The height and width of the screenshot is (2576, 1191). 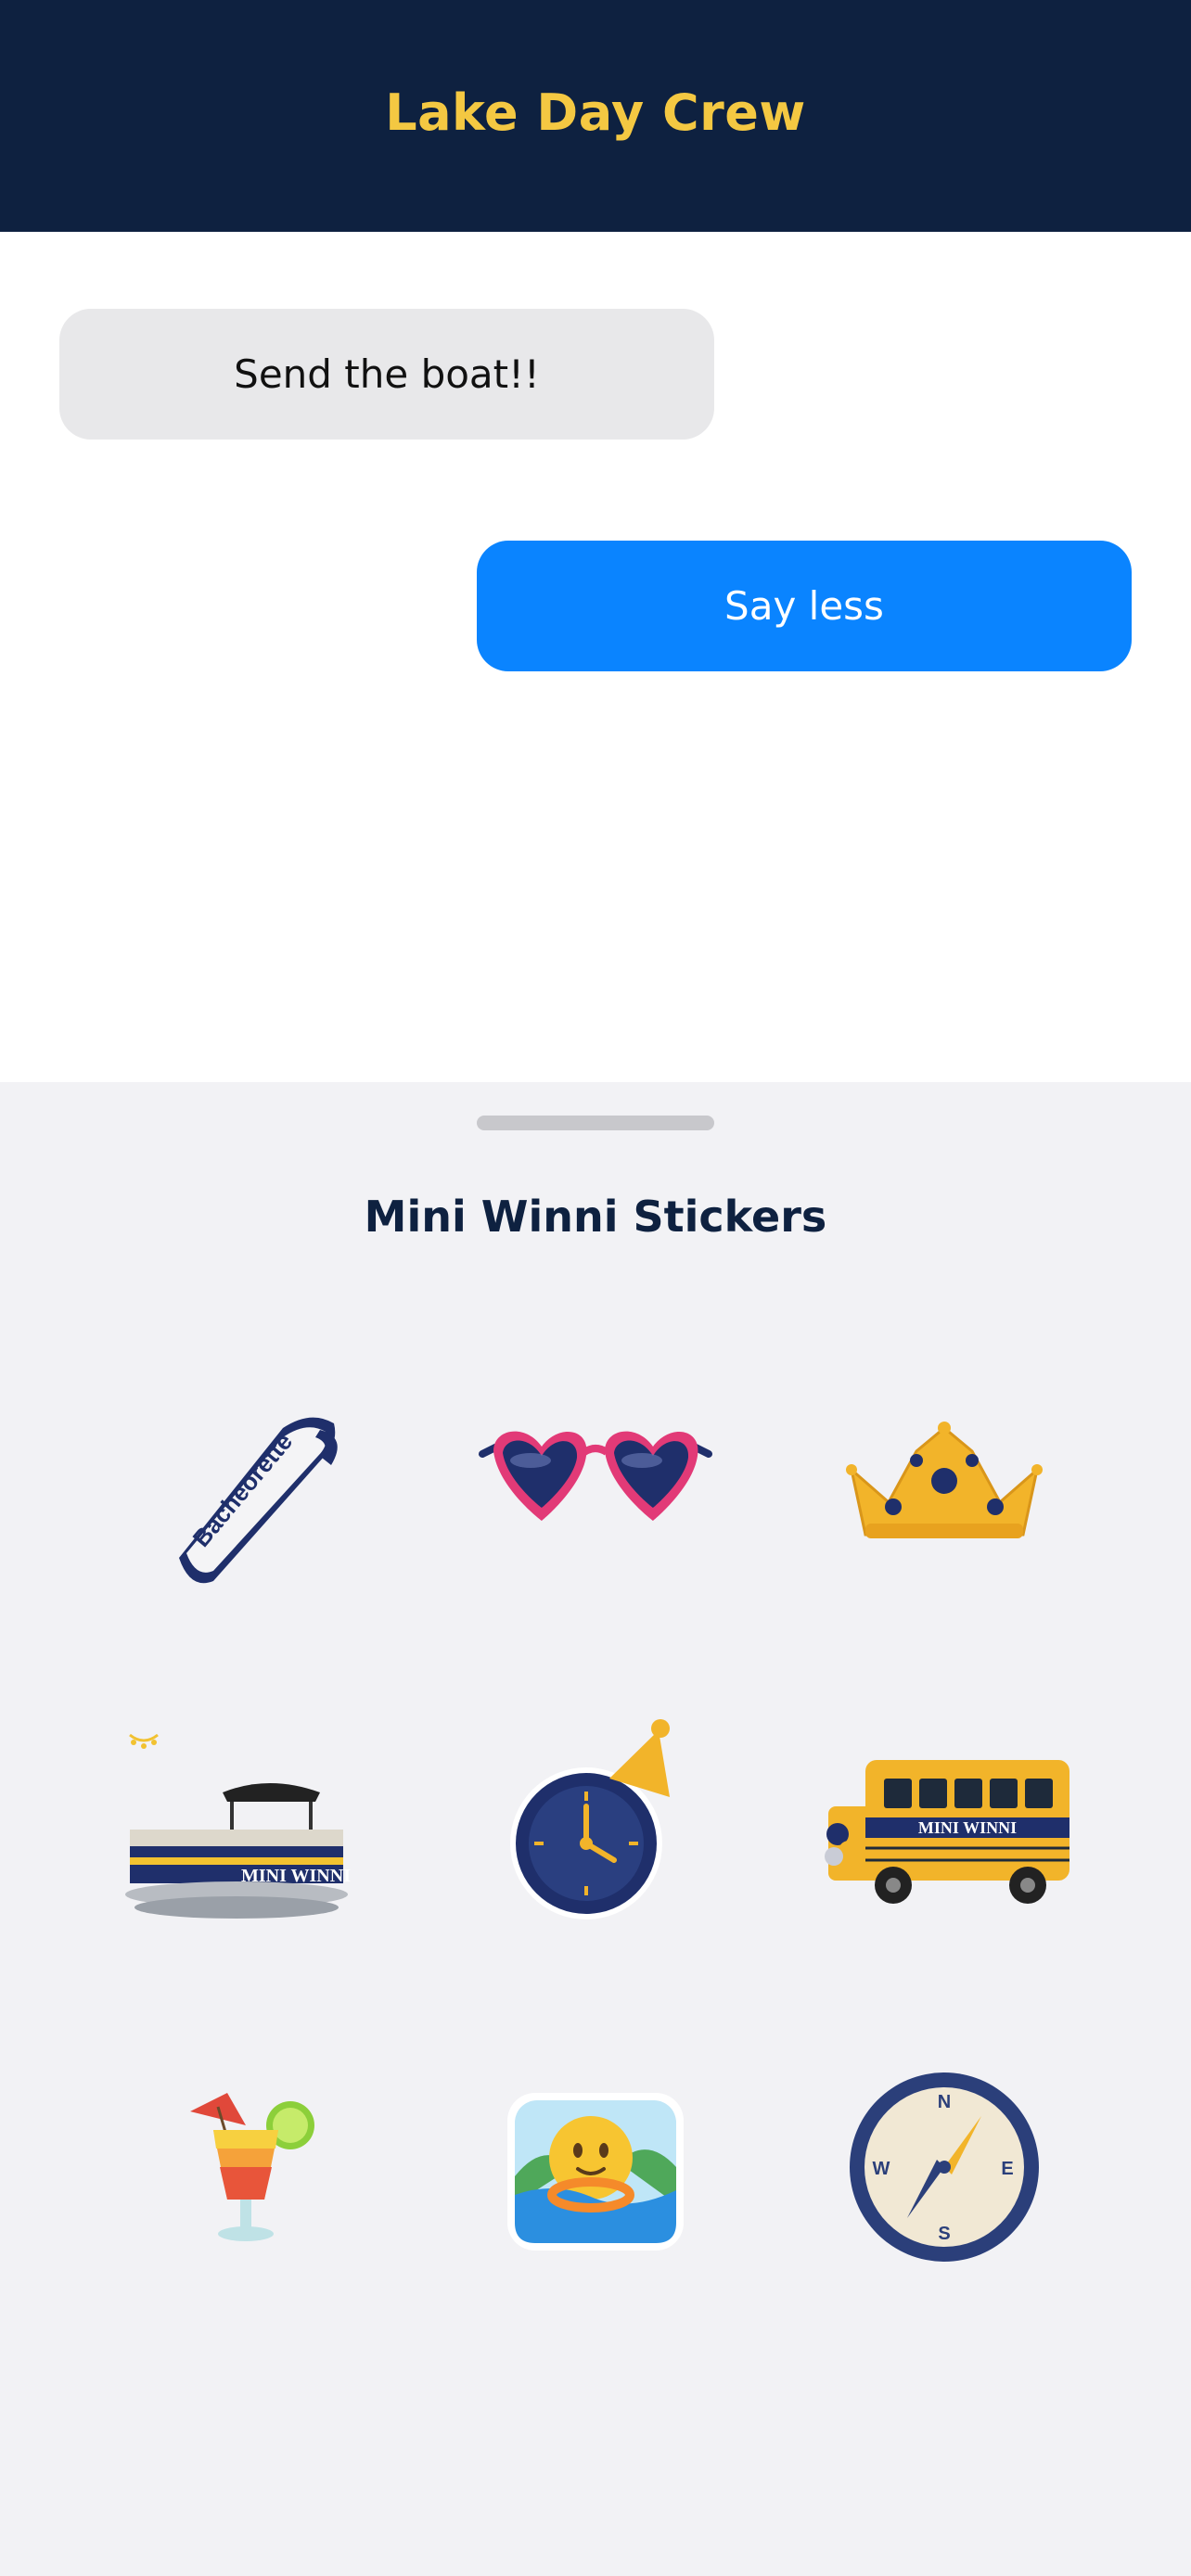 What do you see at coordinates (595, 1476) in the screenshot?
I see `heart-sunglasses-icon` at bounding box center [595, 1476].